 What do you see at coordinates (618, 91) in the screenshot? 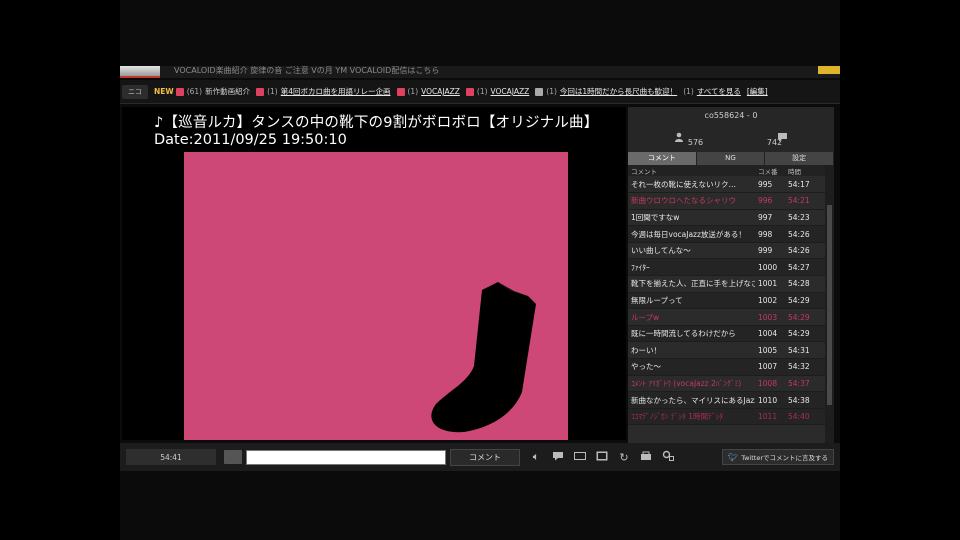
I see `info-item-label: 今回は1時間だから長尺曲も歓迎！` at bounding box center [618, 91].